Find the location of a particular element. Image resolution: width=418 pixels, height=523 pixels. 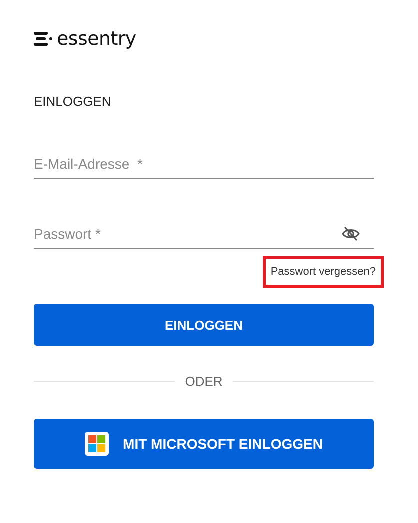

microsoft-login-button: MIT MICROSOFT EINLOGGEN is located at coordinates (204, 444).